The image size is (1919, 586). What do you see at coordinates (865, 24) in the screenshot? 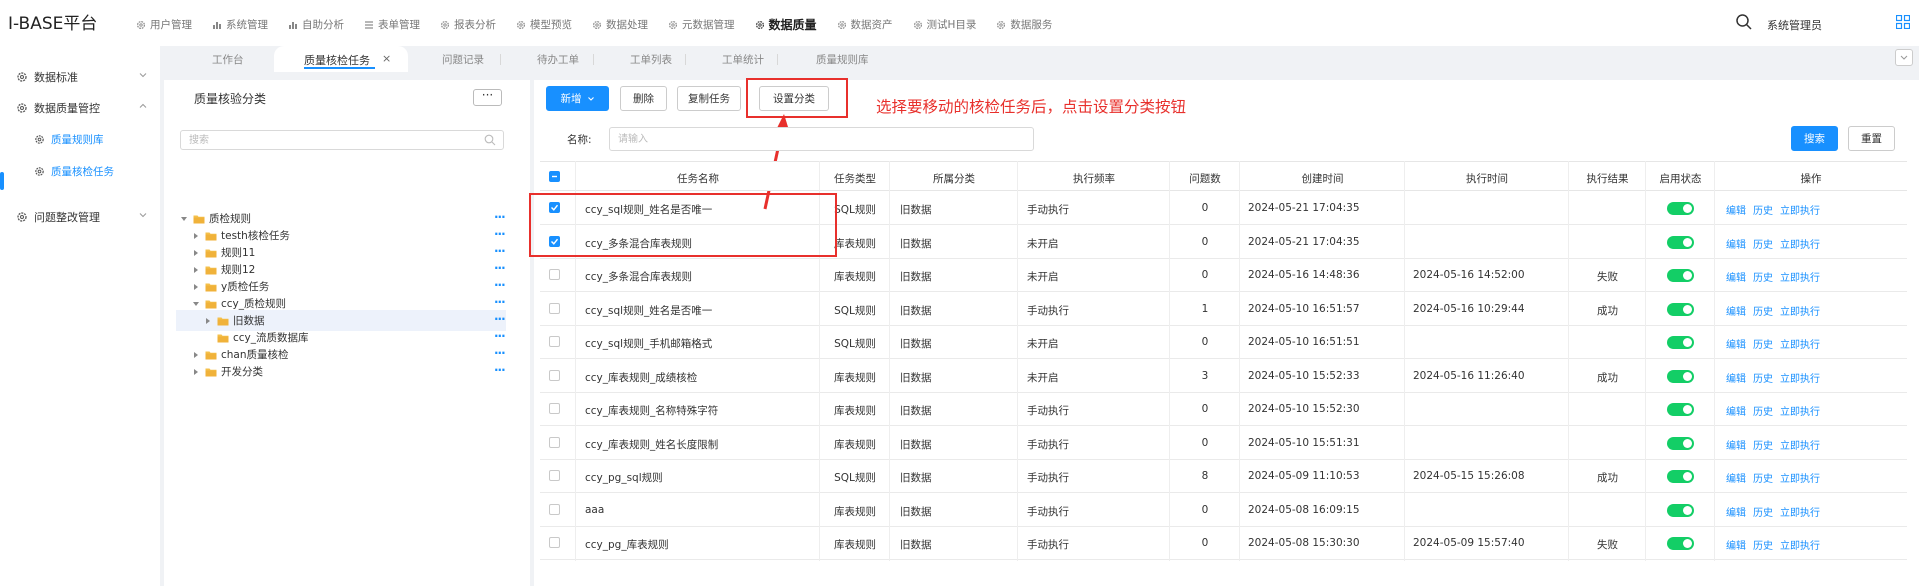
I see `nav-item: 数据资产` at bounding box center [865, 24].